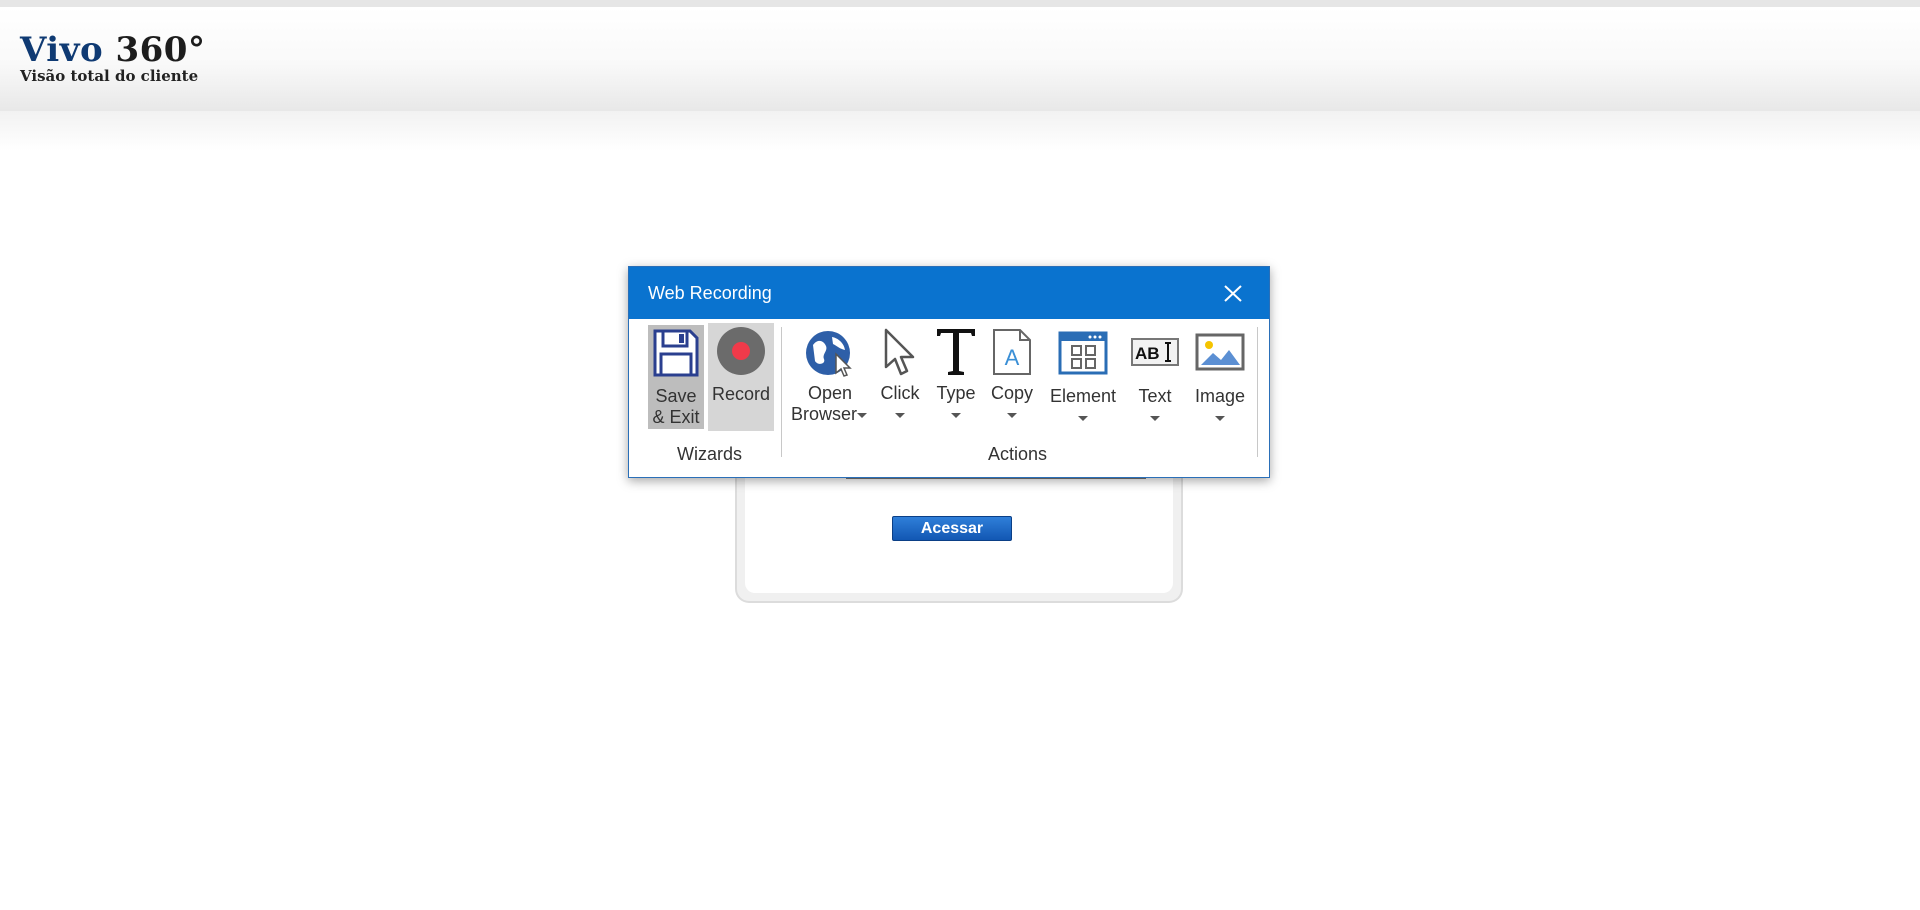 The width and height of the screenshot is (1920, 910). Describe the element at coordinates (956, 380) in the screenshot. I see `type-button: Type` at that location.